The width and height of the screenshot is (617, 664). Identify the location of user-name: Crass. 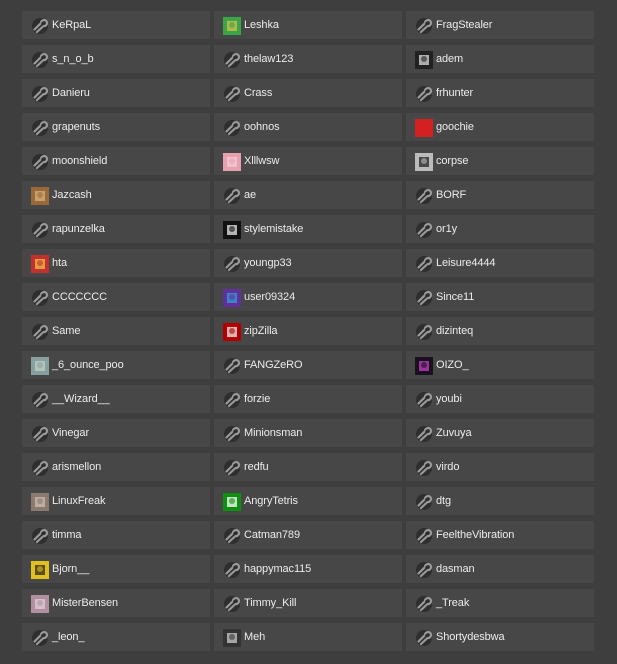
(258, 93).